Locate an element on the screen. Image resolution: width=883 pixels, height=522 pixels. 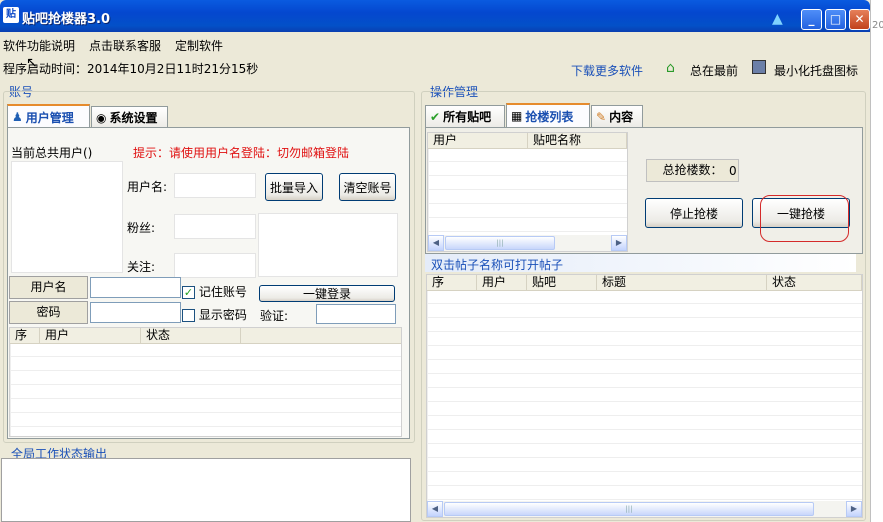
tab-all-forums-label: 所有贴吧 is located at coordinates (467, 117).